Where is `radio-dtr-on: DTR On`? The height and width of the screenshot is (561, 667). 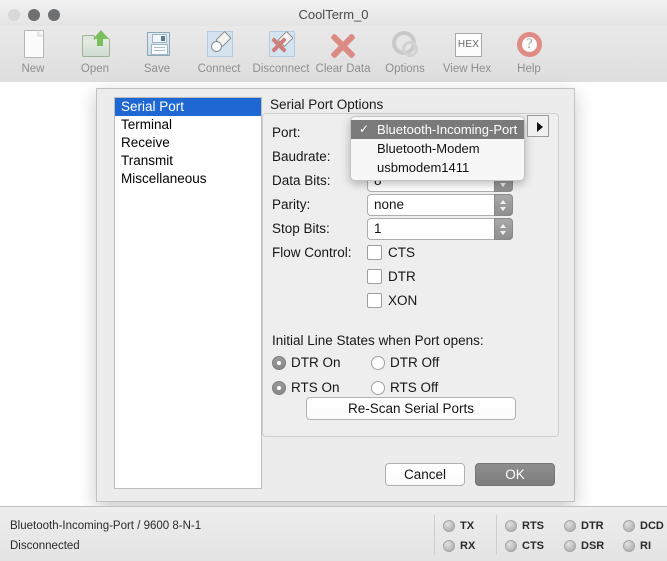
radio-dtr-on: DTR On is located at coordinates (306, 362).